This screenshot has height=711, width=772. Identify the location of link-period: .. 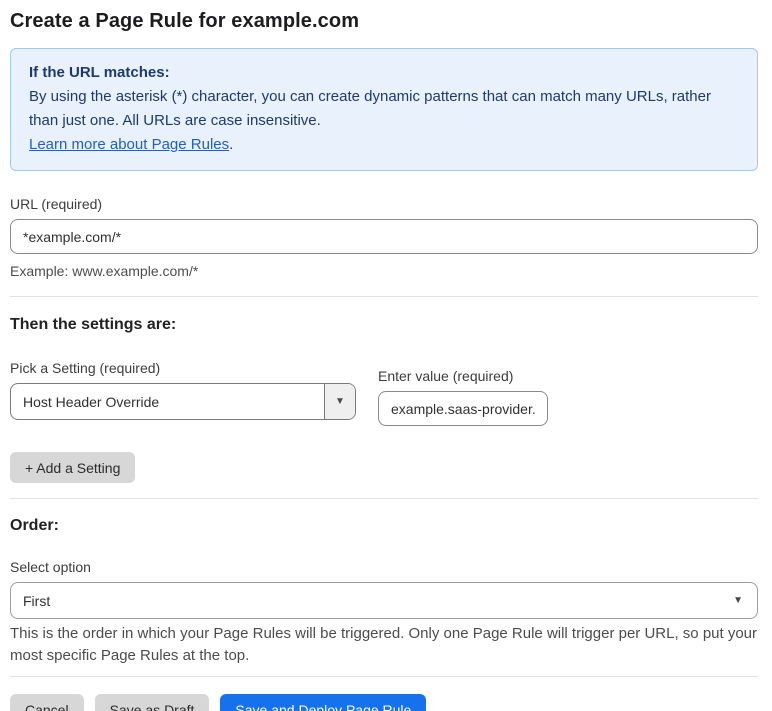
(231, 144).